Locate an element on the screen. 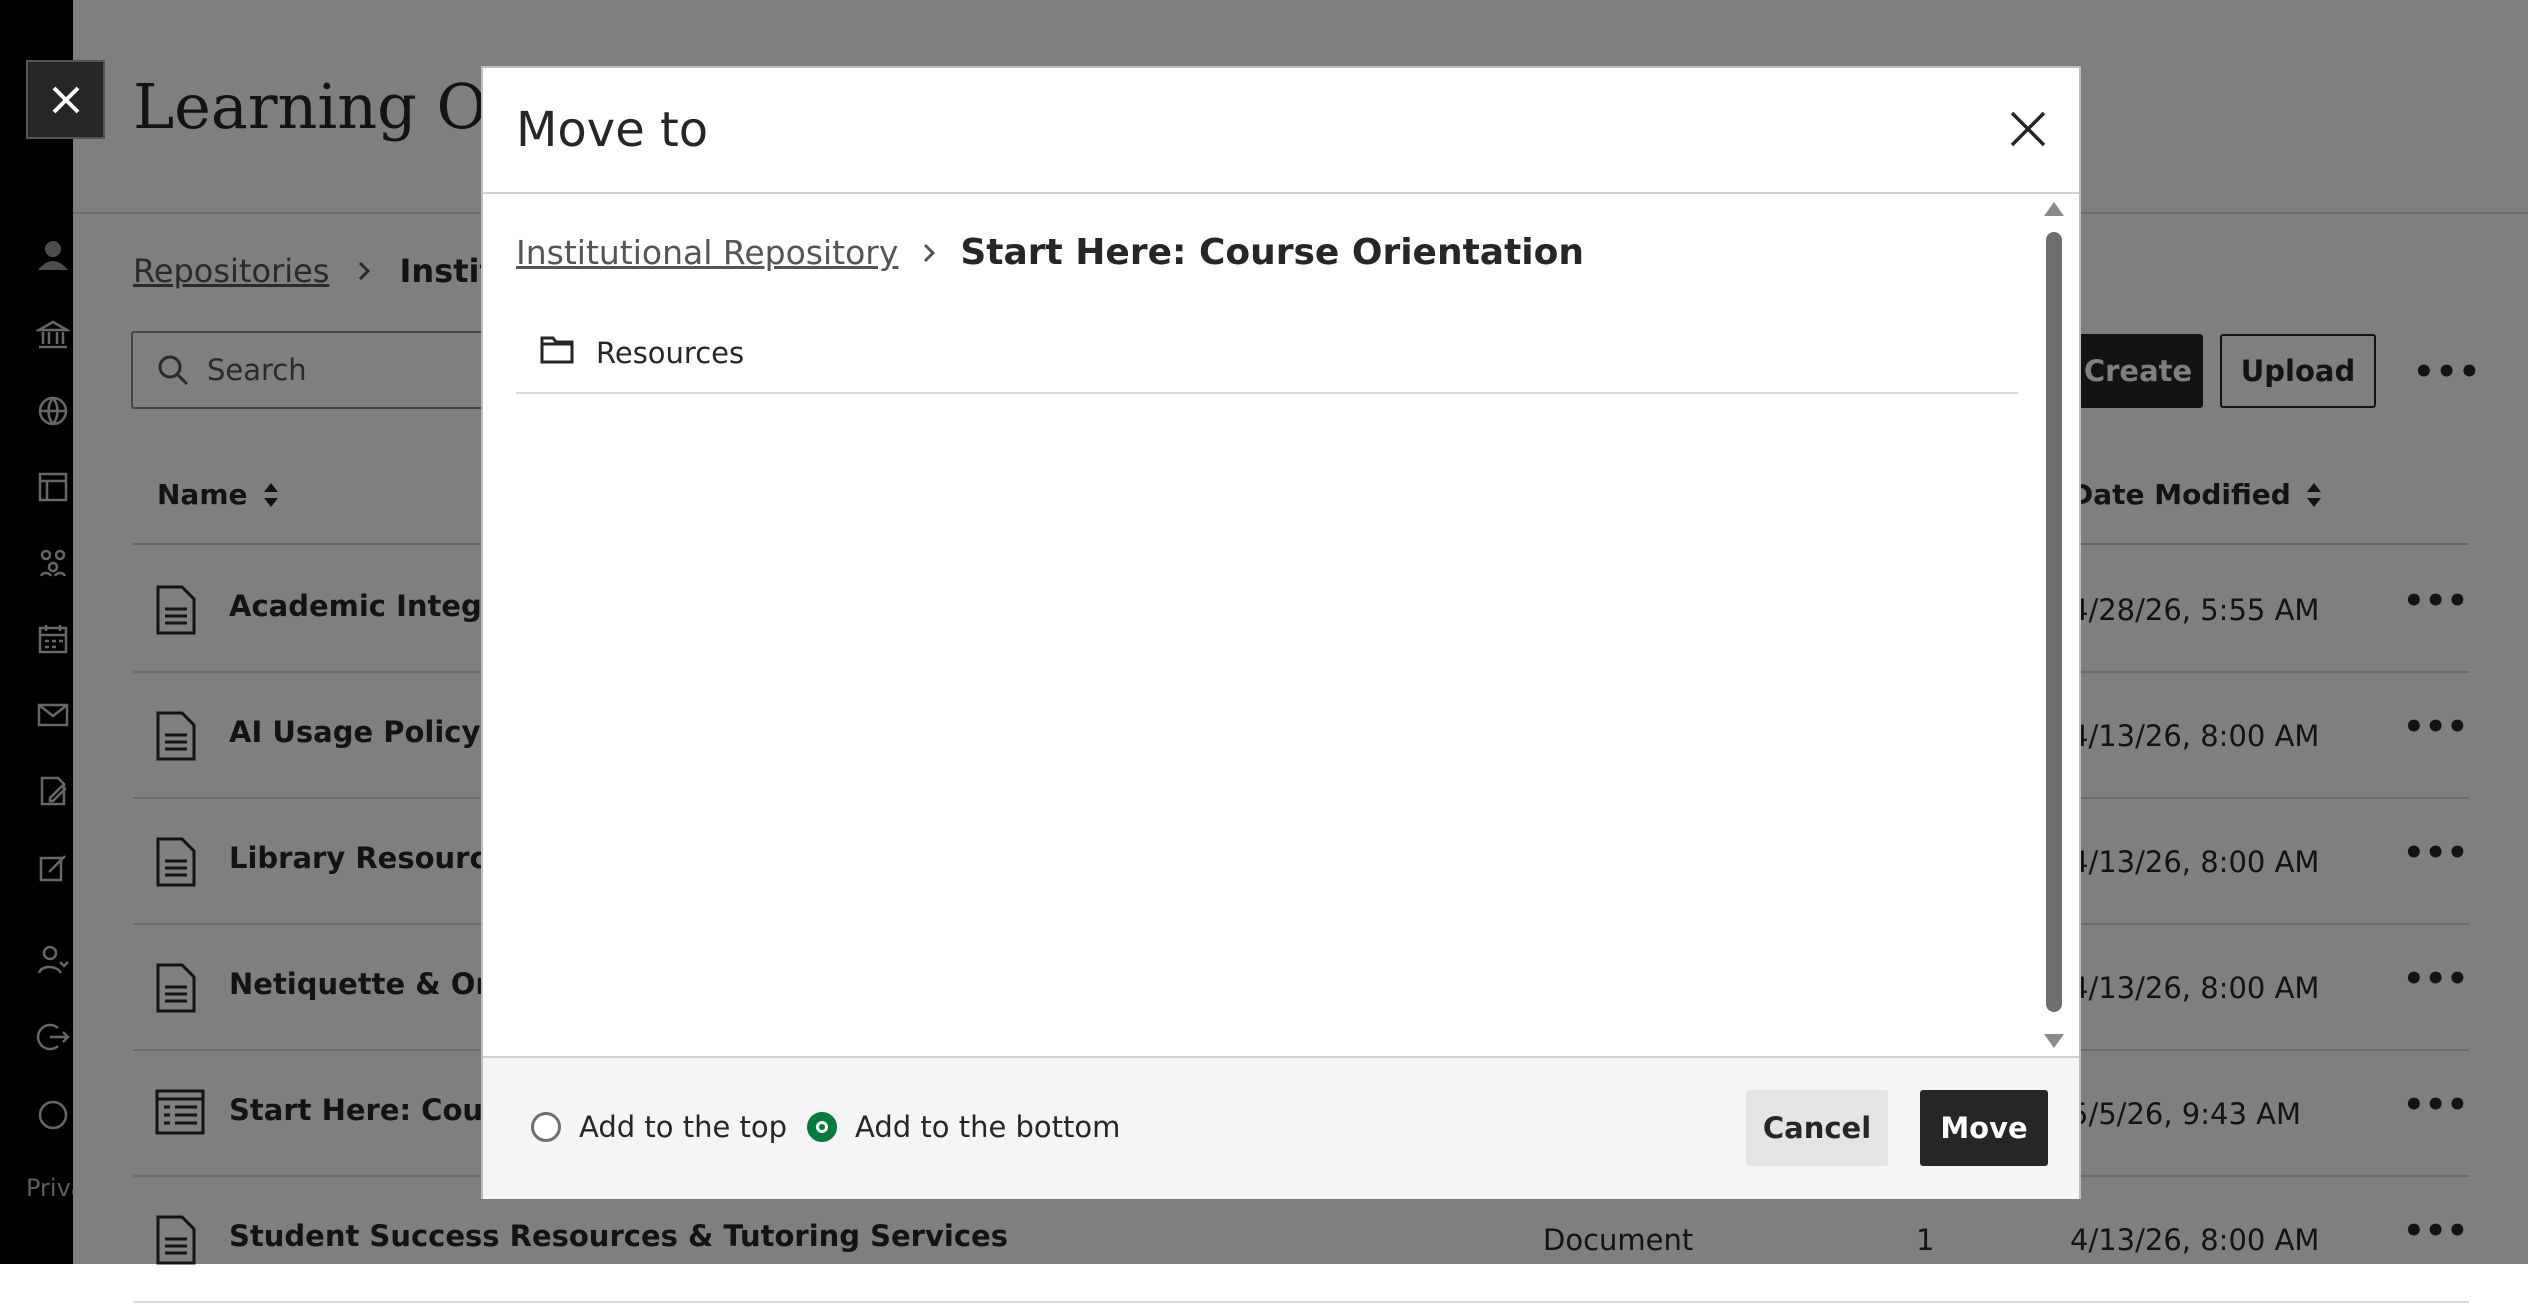 This screenshot has width=2528, height=1303. dialog-header: Move to is located at coordinates (1281, 131).